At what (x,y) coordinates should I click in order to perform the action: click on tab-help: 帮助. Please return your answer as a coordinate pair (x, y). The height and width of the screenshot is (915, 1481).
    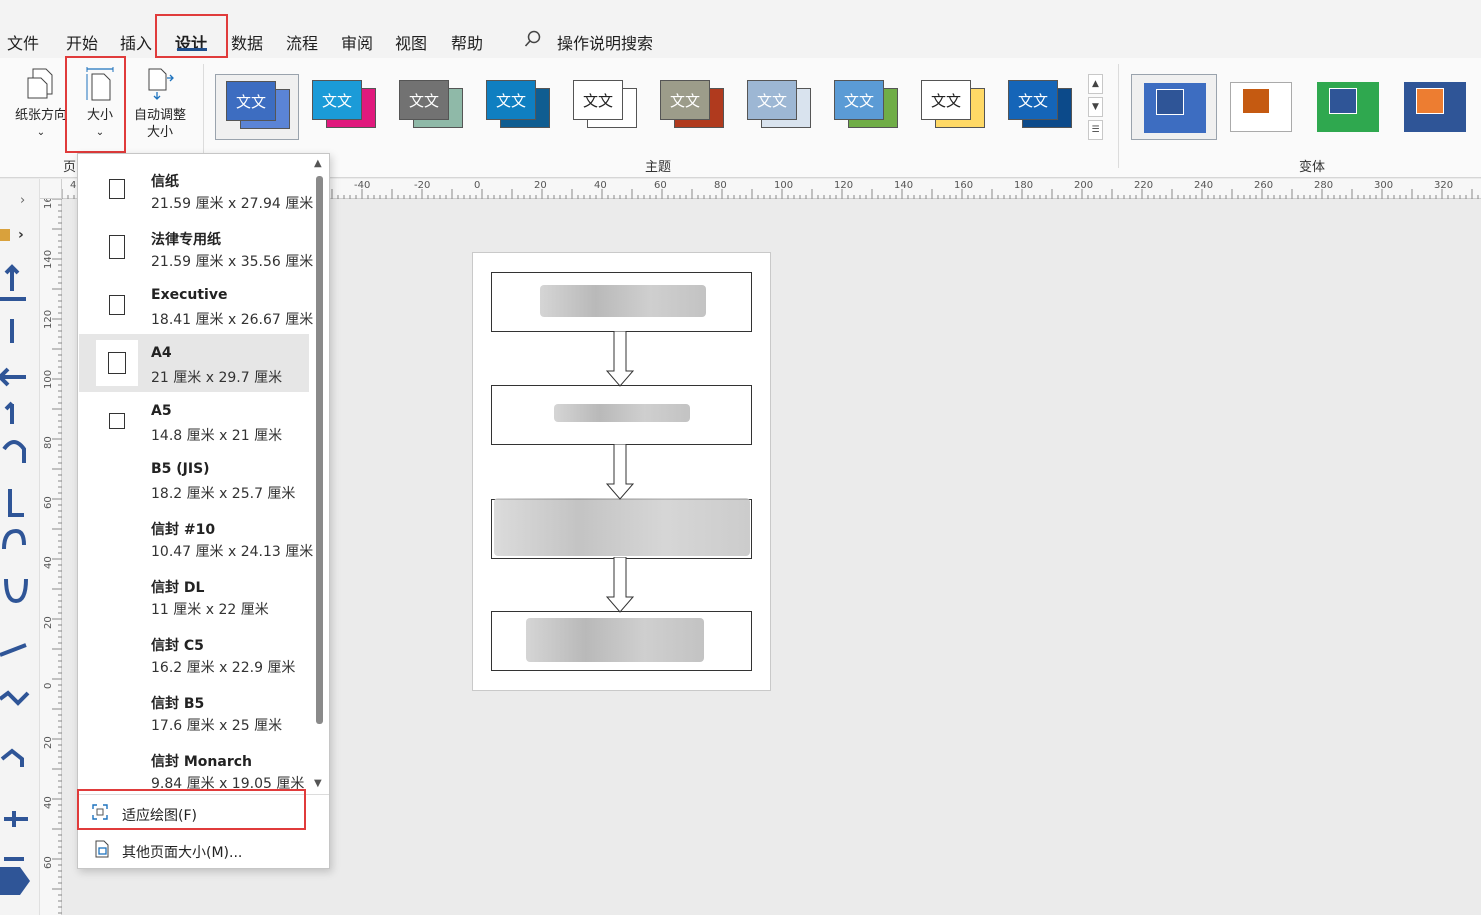
    Looking at the image, I should click on (467, 42).